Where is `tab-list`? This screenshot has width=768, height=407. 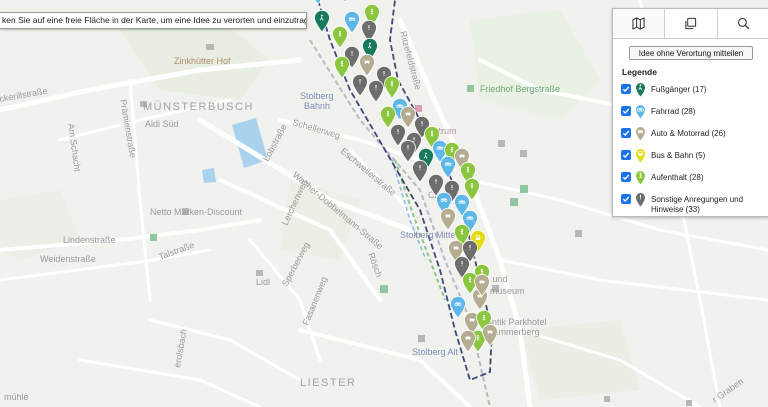
tab-list is located at coordinates (691, 23).